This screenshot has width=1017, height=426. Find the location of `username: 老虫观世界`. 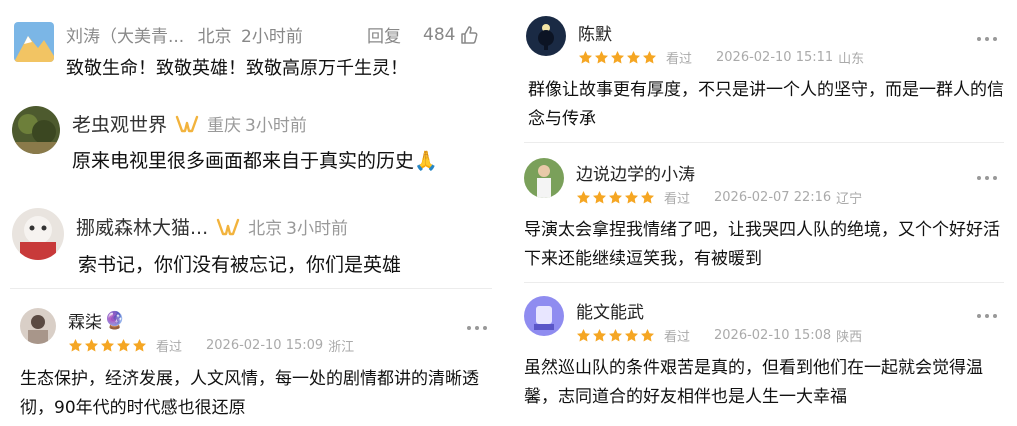

username: 老虫观世界 is located at coordinates (119, 123).